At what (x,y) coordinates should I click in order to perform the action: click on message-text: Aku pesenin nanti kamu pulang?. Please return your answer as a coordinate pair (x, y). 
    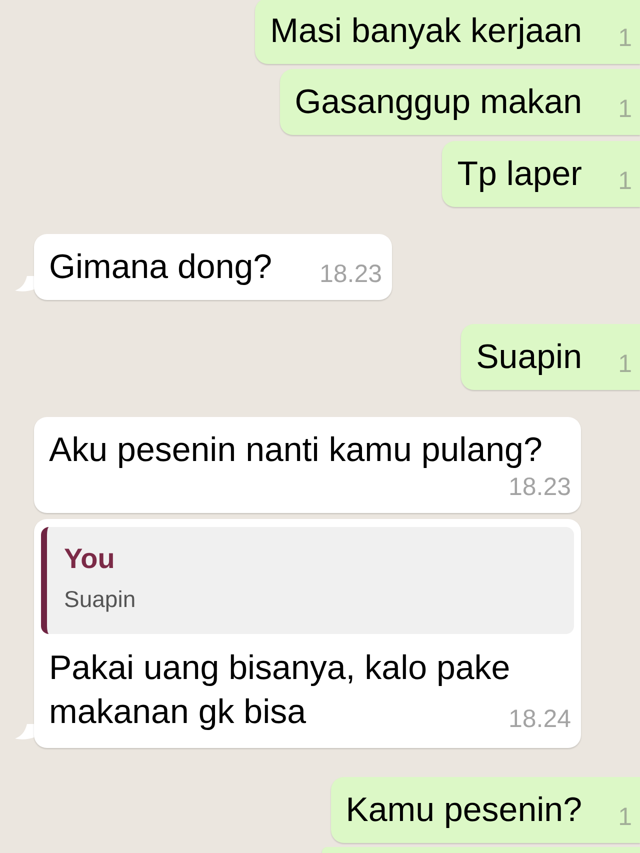
    Looking at the image, I should click on (295, 450).